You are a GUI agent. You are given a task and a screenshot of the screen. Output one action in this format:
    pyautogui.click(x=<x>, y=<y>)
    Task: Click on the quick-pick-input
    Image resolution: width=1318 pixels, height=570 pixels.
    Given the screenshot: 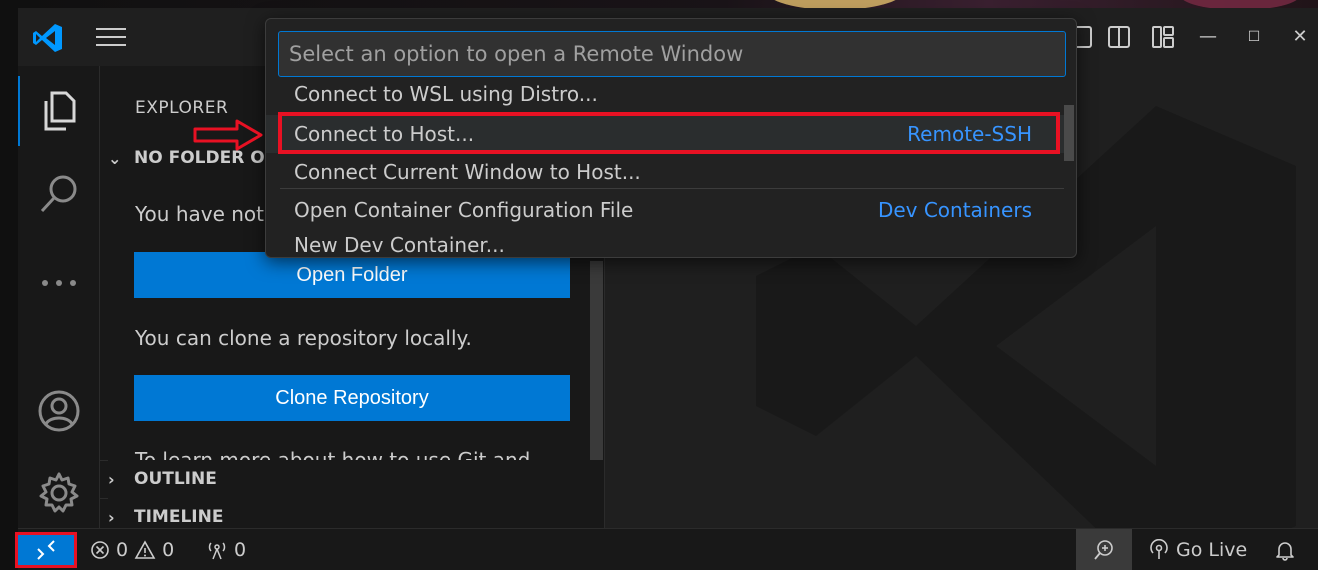 What is the action you would take?
    pyautogui.click(x=672, y=54)
    